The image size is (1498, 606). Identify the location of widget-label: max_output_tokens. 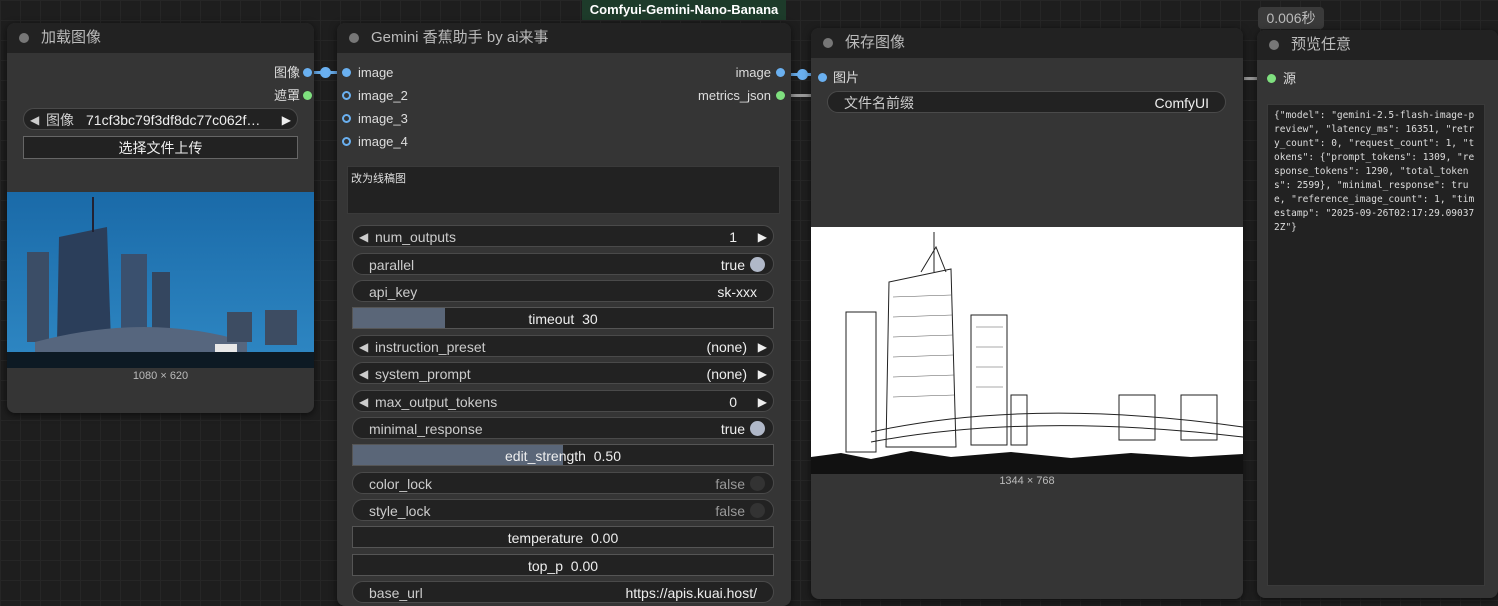
(436, 402).